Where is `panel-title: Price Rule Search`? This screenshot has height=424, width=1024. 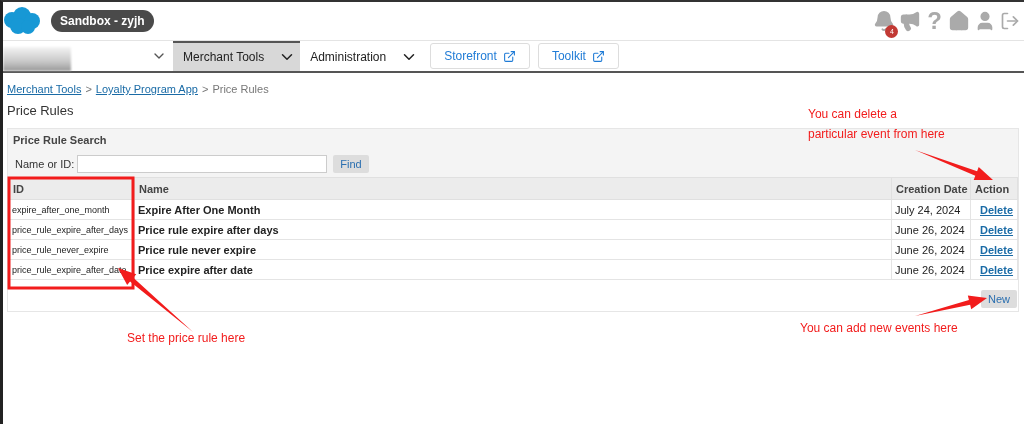
panel-title: Price Rule Search is located at coordinates (60, 140).